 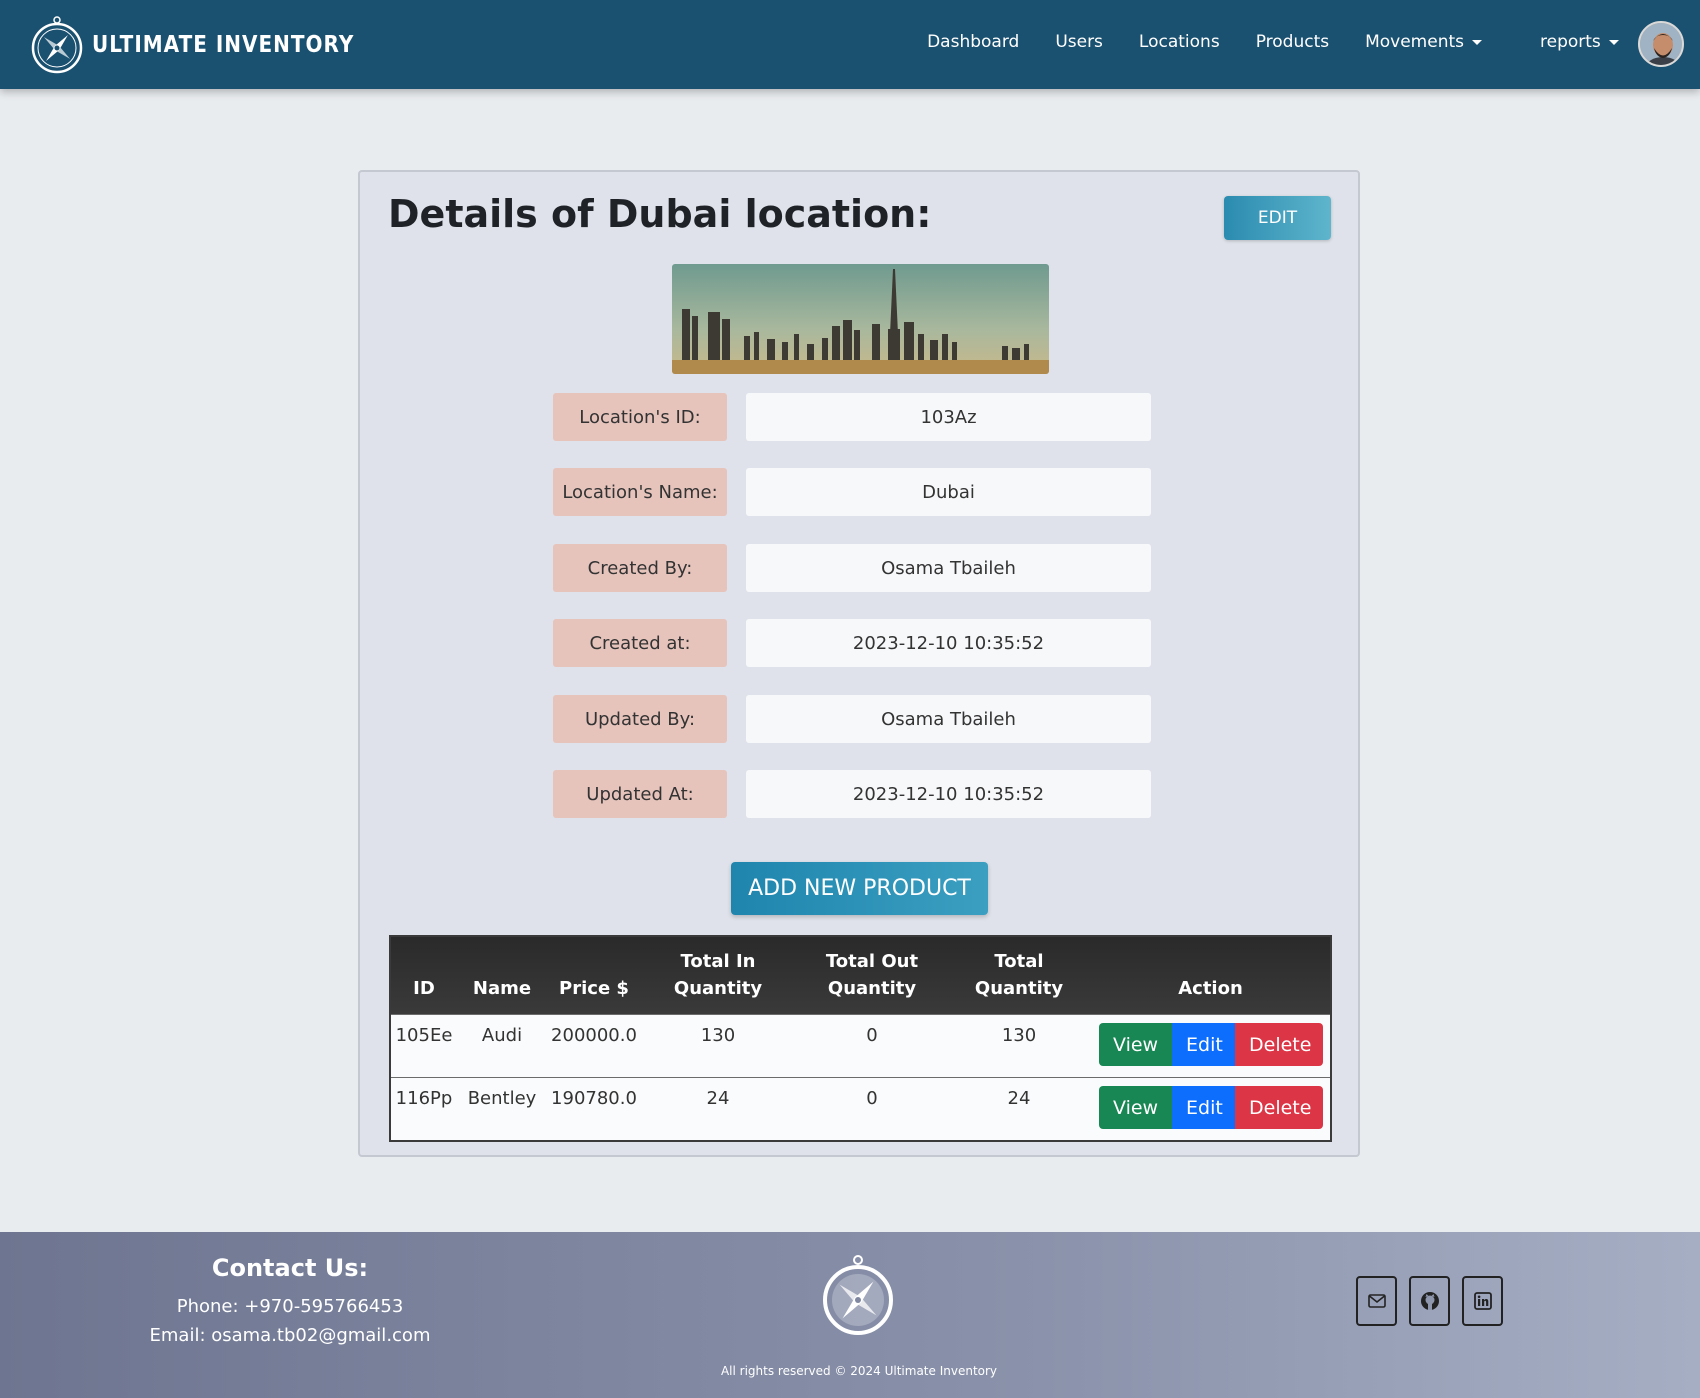 I want to click on cell-name: Audi, so click(x=502, y=1035).